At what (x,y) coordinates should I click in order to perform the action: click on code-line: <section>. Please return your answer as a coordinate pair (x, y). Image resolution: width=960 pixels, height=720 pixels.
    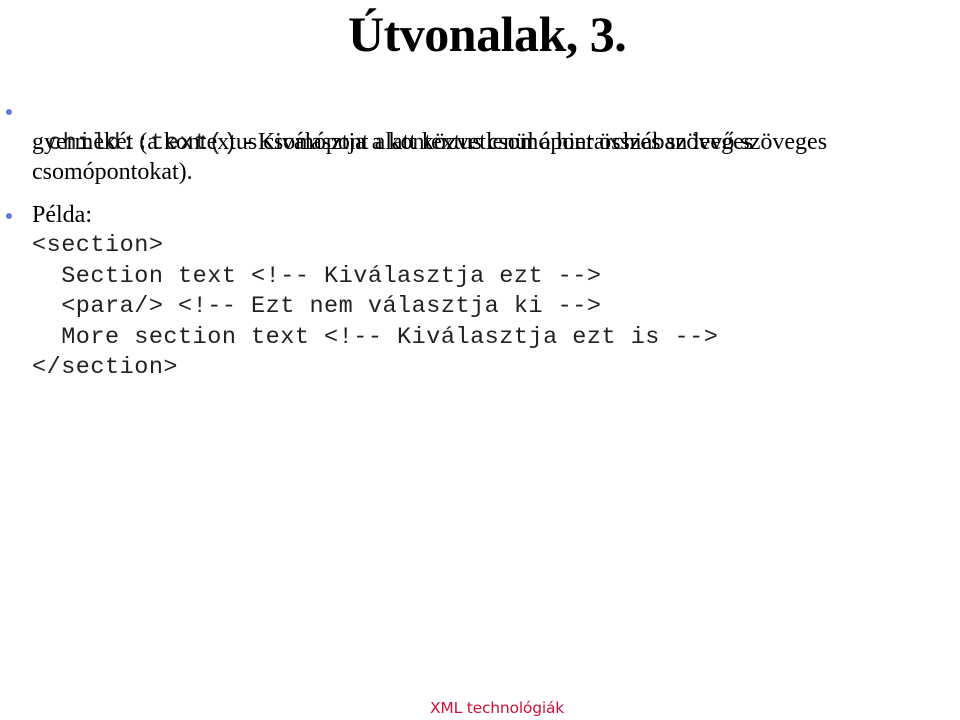
    Looking at the image, I should click on (98, 245).